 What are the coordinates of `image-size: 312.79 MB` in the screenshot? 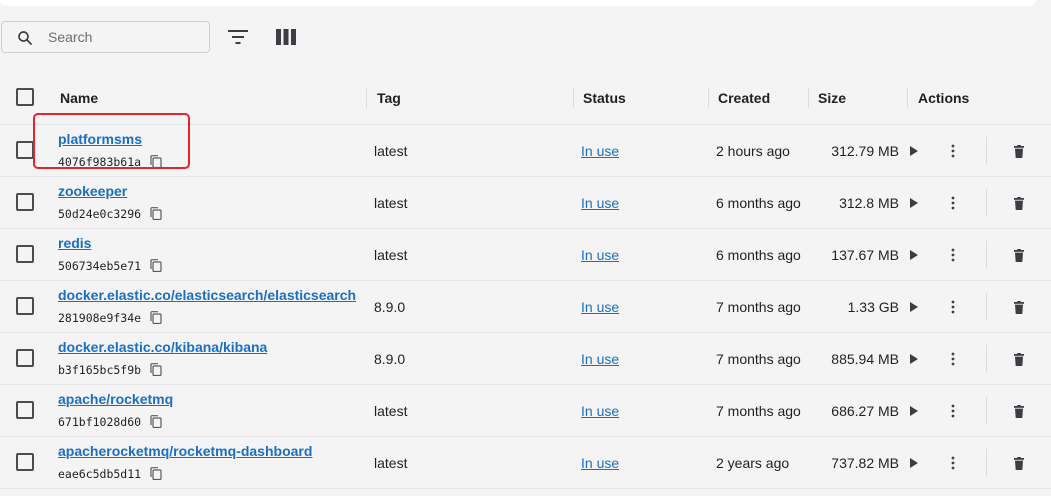 It's located at (865, 151).